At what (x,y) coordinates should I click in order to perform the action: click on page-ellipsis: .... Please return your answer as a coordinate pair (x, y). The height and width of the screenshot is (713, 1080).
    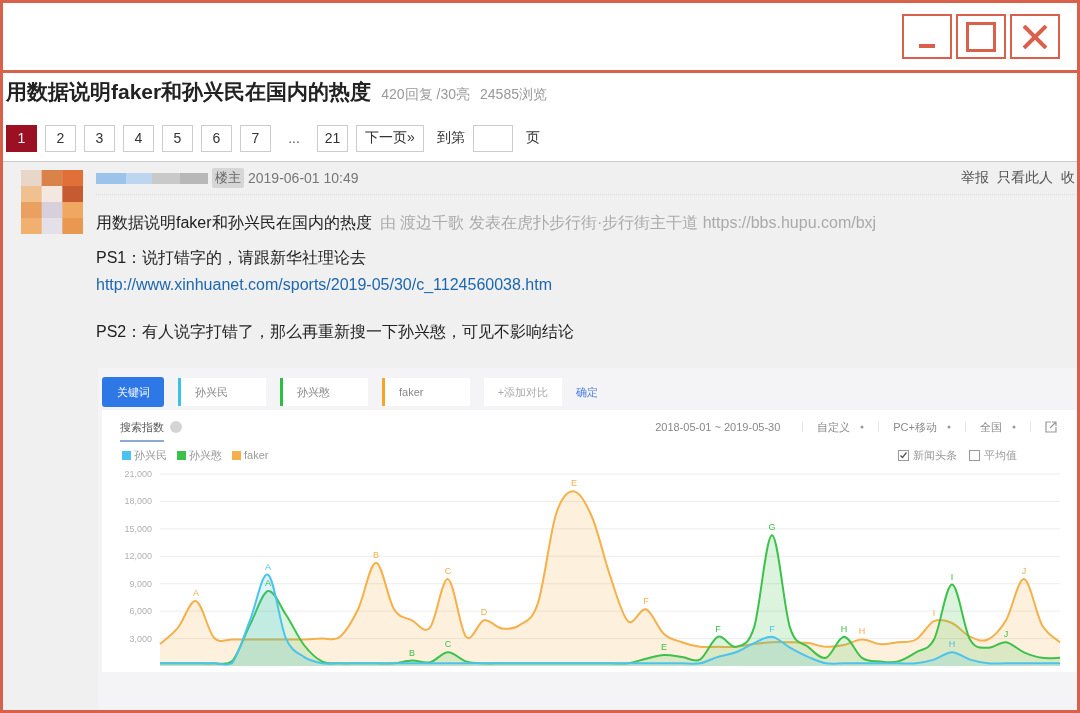
    Looking at the image, I should click on (294, 138).